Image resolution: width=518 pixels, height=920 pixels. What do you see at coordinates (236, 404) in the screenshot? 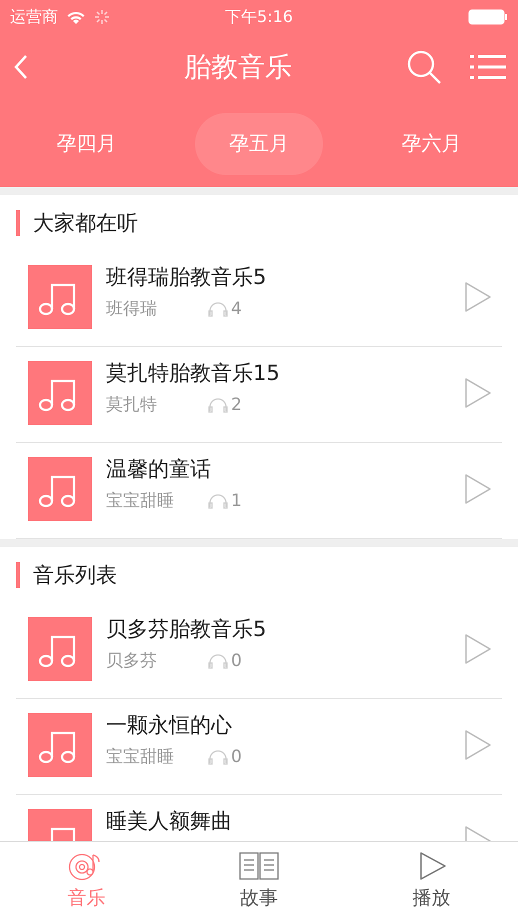
I see `listener-count: 2` at bounding box center [236, 404].